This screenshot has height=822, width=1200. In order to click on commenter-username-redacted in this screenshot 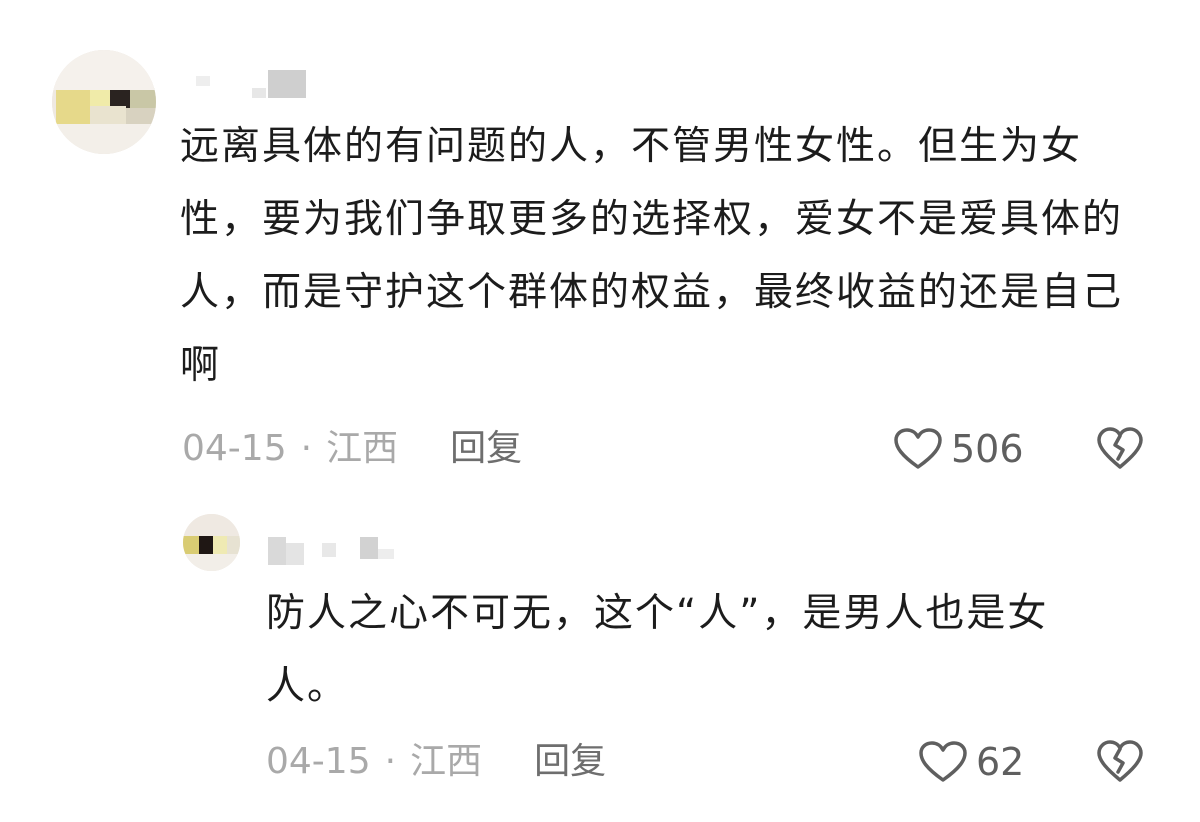, I will do `click(256, 84)`.